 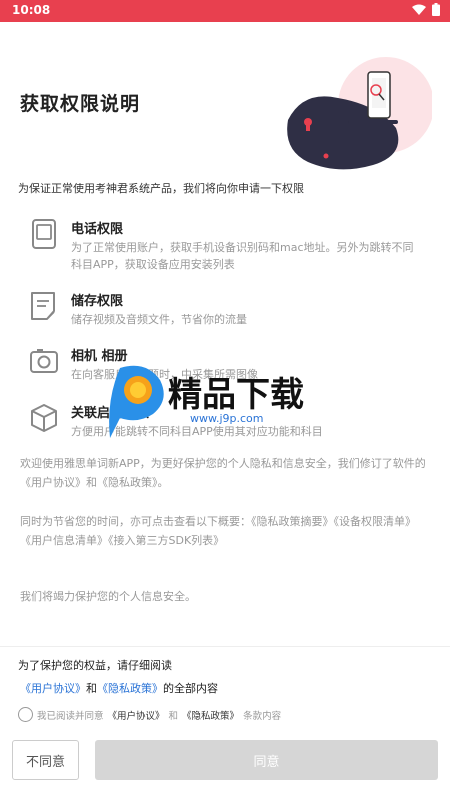 What do you see at coordinates (45, 760) in the screenshot?
I see `disagree-button: 不同意` at bounding box center [45, 760].